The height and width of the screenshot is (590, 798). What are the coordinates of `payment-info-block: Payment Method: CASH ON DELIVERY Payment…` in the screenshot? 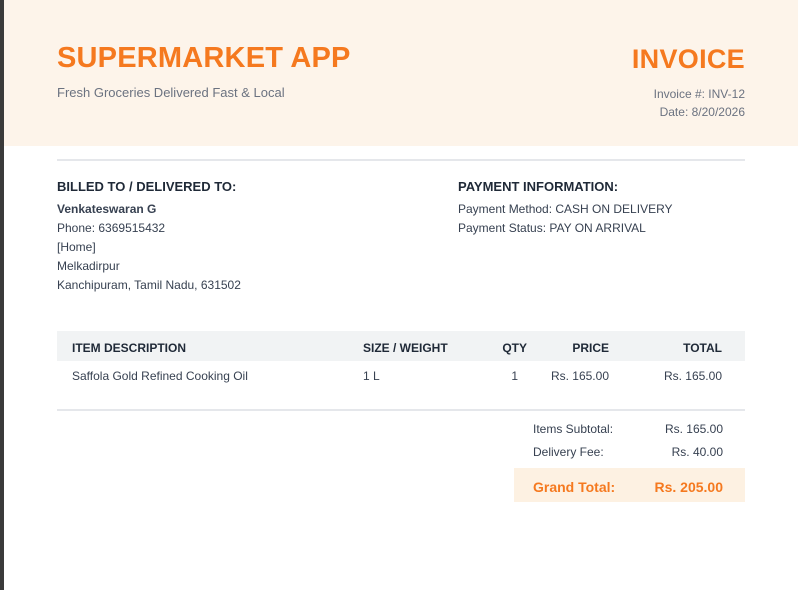 It's located at (565, 219).